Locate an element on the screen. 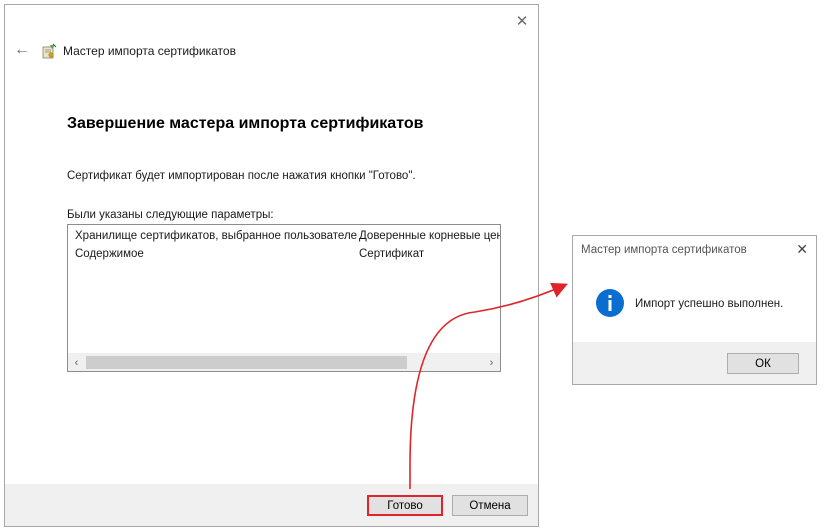  scroll-left-icon: ‹ is located at coordinates (76, 362).